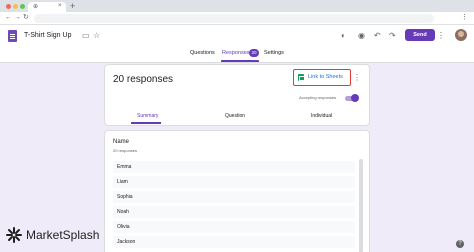 This screenshot has height=252, width=474. What do you see at coordinates (377, 35) in the screenshot?
I see `undo-icon: ↶` at bounding box center [377, 35].